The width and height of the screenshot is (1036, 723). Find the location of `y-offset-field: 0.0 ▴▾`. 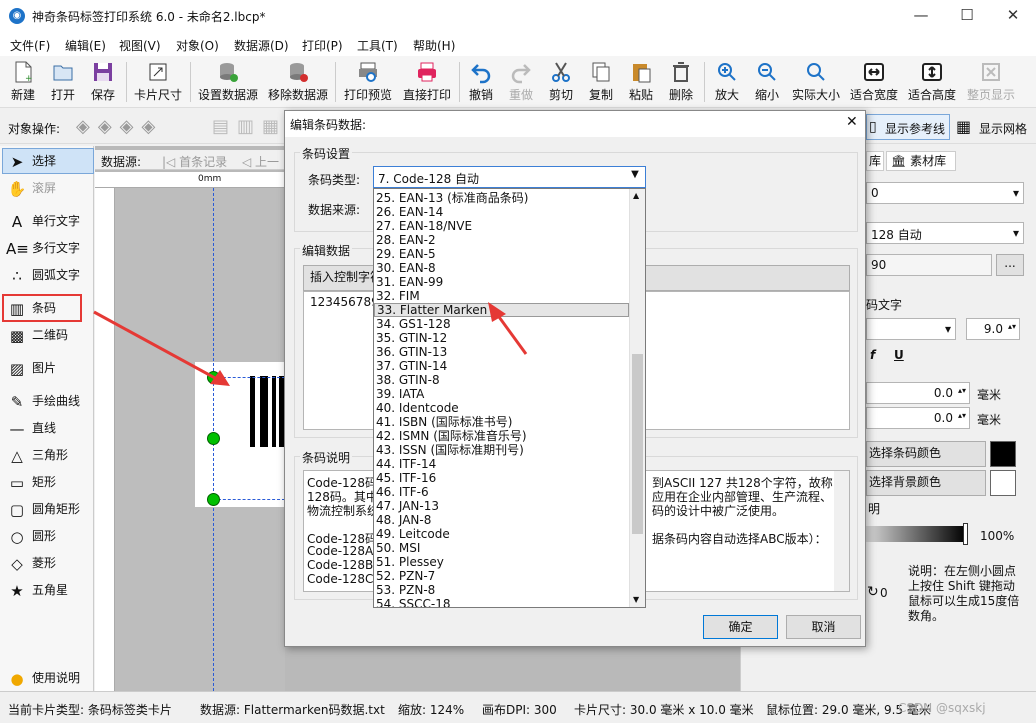

y-offset-field: 0.0 ▴▾ is located at coordinates (918, 418).